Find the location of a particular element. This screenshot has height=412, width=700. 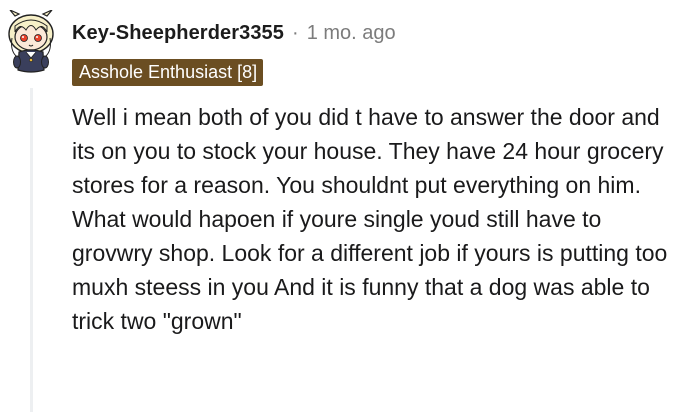

comment-header: Key-Sheepherder3355 · 1 mo. ago is located at coordinates (234, 33).